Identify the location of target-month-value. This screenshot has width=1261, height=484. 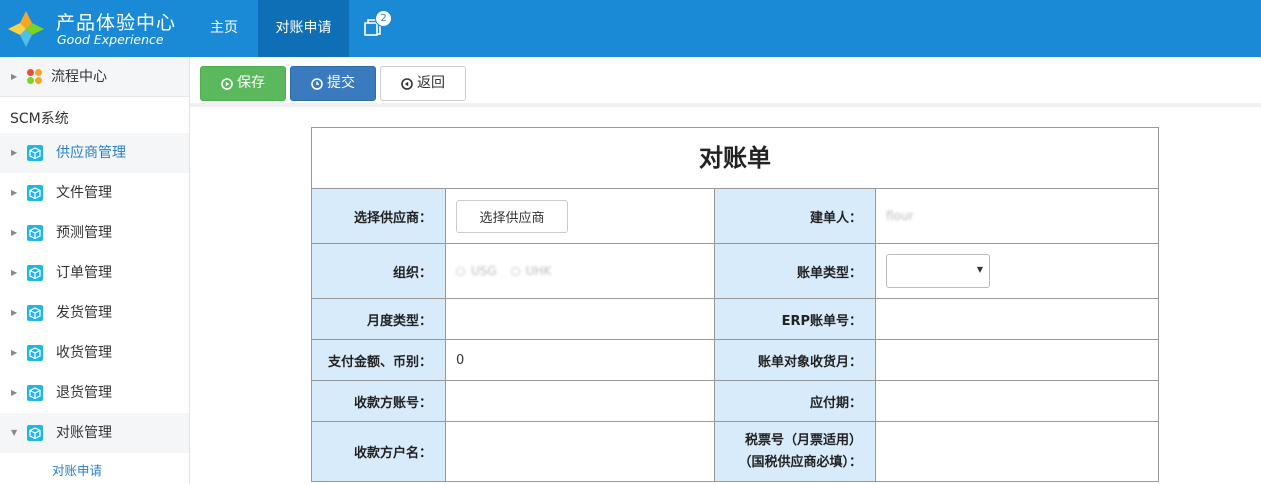
(1017, 360).